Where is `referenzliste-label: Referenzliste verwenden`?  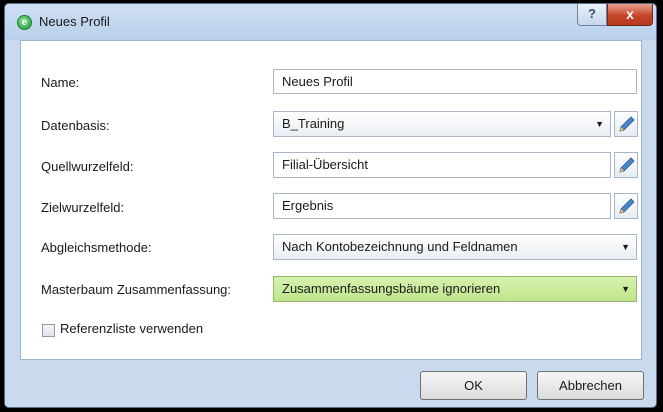 referenzliste-label: Referenzliste verwenden is located at coordinates (131, 328).